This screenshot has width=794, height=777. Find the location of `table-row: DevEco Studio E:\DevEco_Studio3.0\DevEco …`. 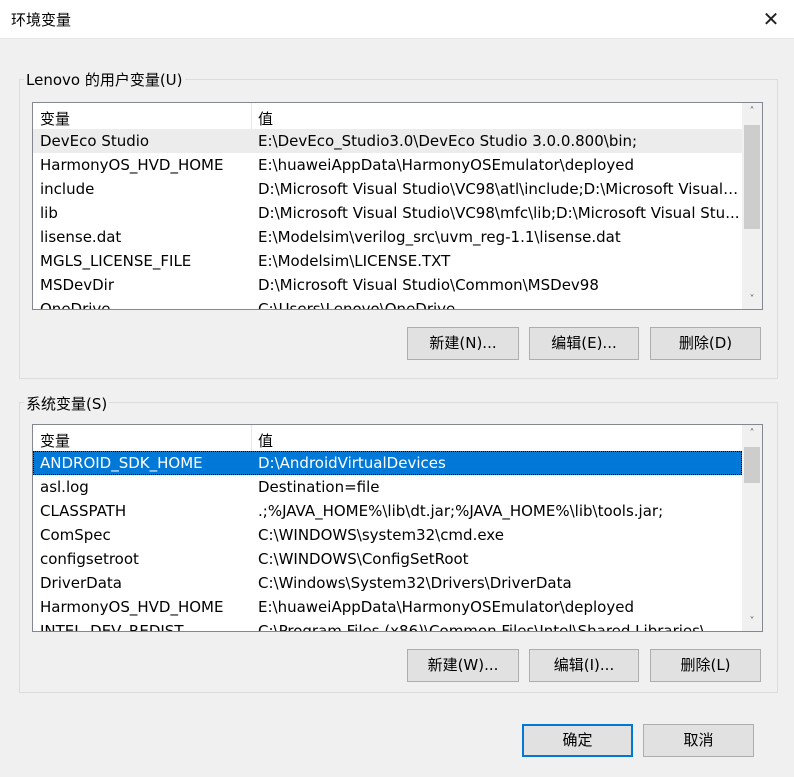

table-row: DevEco Studio E:\DevEco_Studio3.0\DevEco … is located at coordinates (387, 141).